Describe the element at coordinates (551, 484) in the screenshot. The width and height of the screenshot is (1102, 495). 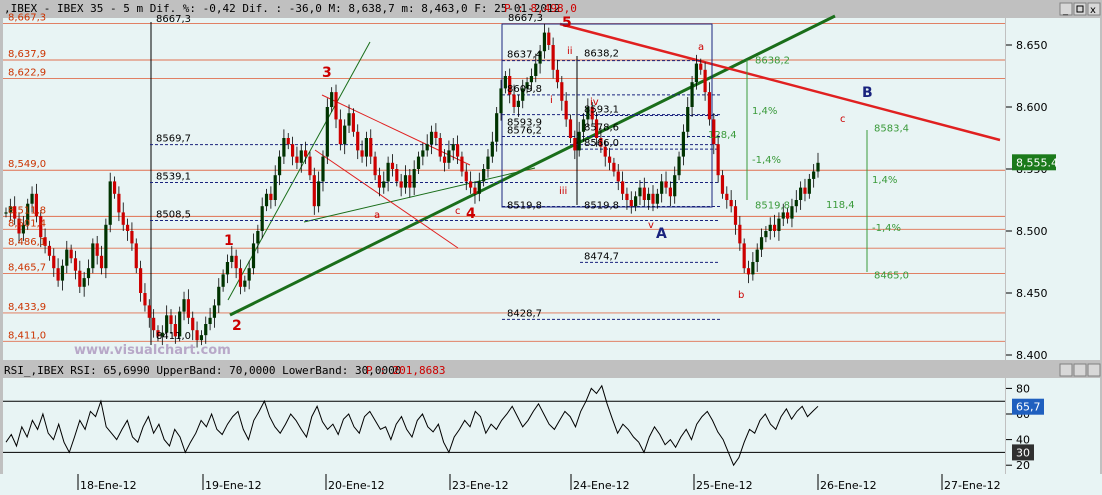
I see `time-axis` at that location.